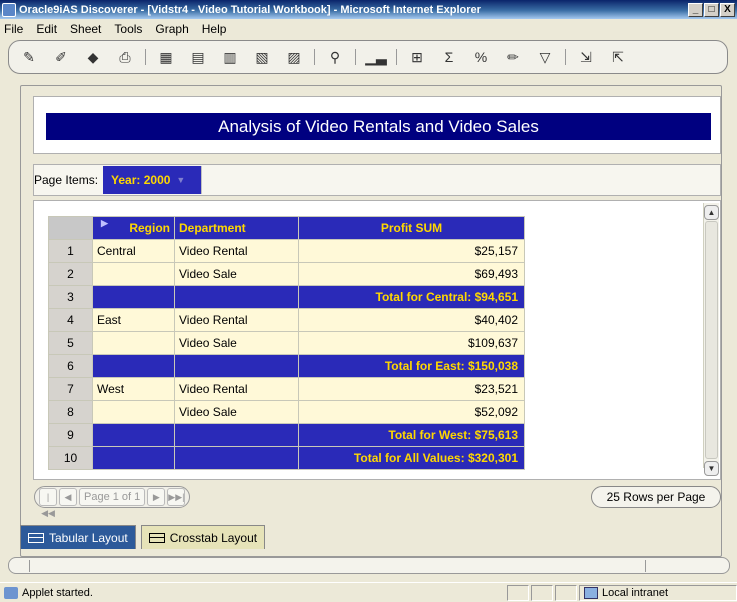 This screenshot has height=602, width=737. What do you see at coordinates (411, 274) in the screenshot?
I see `profit-cell: $69,493` at bounding box center [411, 274].